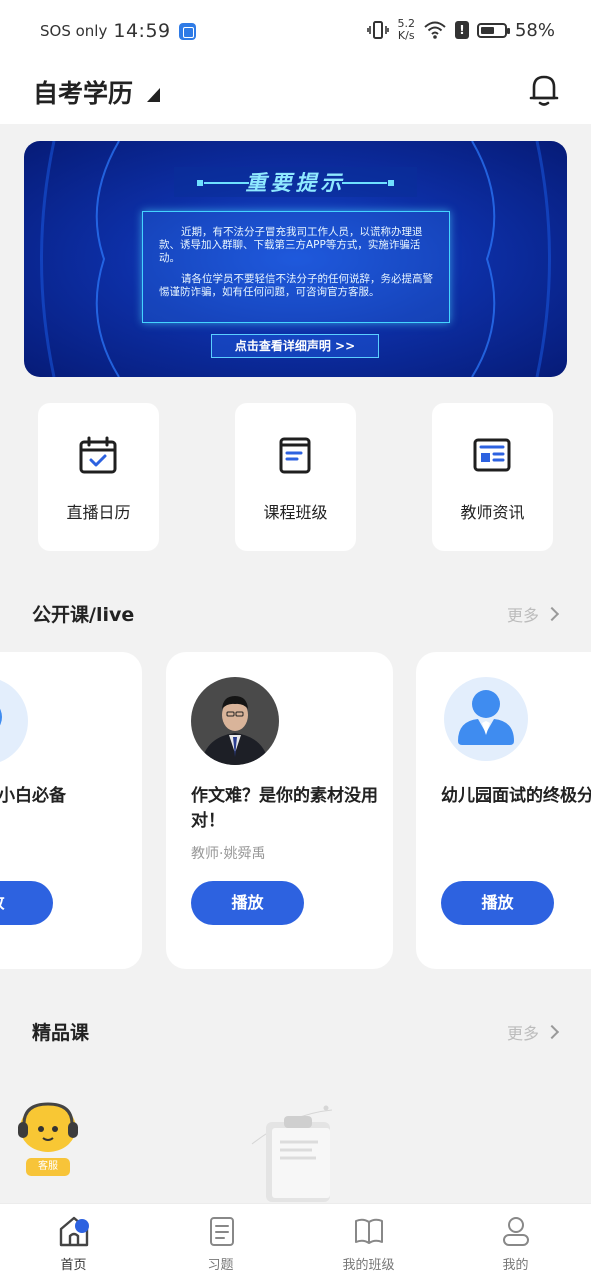 This screenshot has width=591, height=1280. I want to click on quick-entry-live-calendar: 直播日历, so click(98, 477).